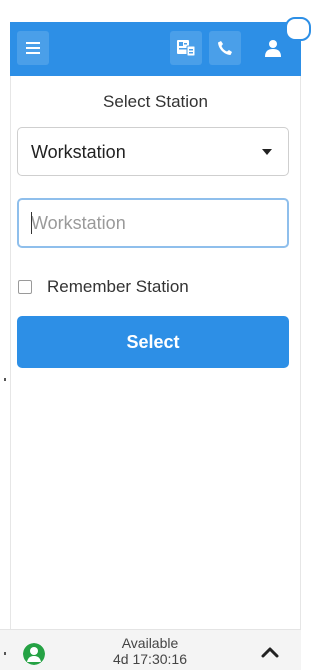 The width and height of the screenshot is (320, 670). Describe the element at coordinates (270, 652) in the screenshot. I see `chevron-up-icon` at that location.